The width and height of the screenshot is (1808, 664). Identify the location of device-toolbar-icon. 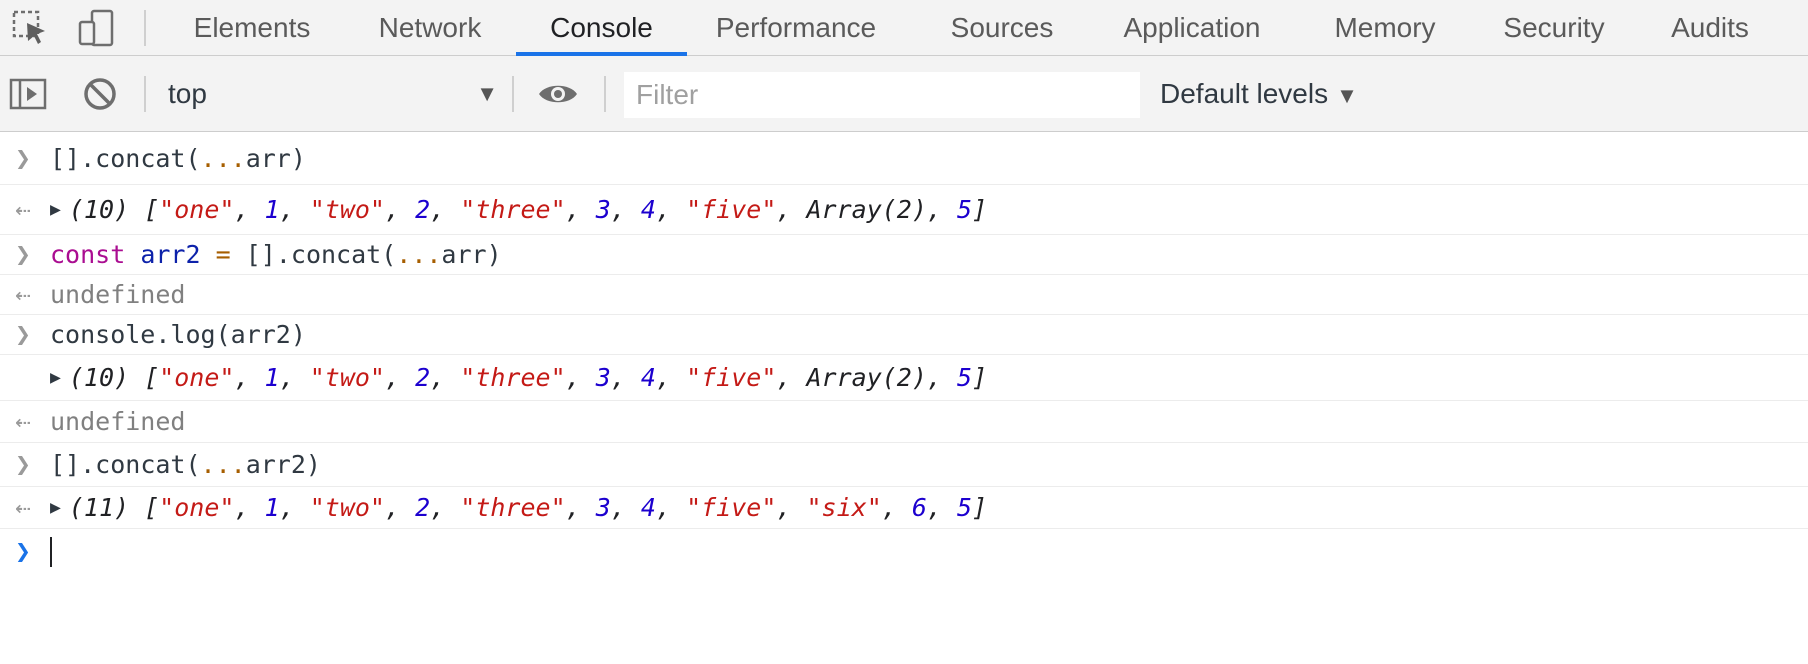
(96, 28).